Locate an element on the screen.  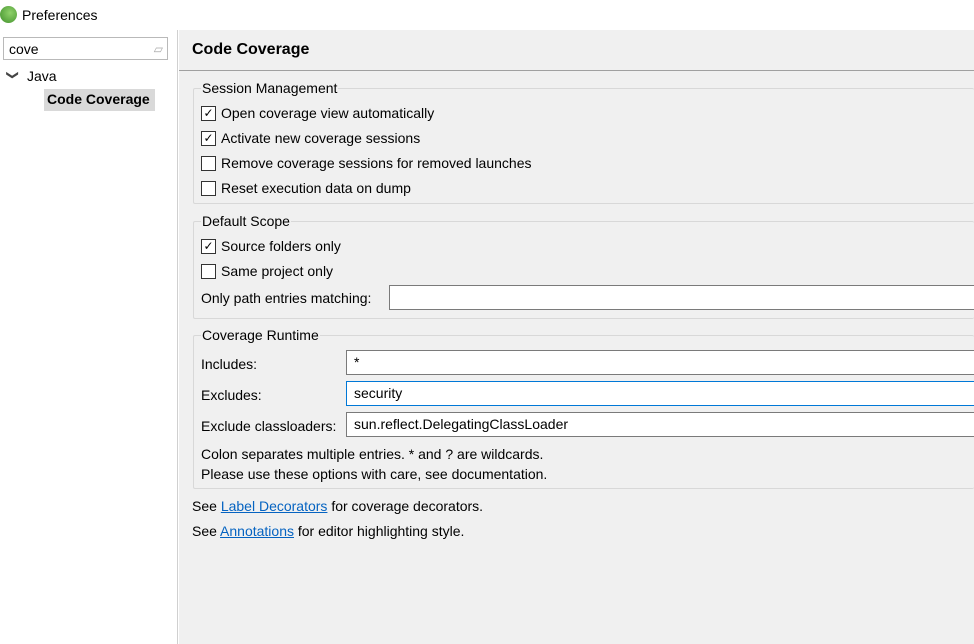
source-folders-only-checkbox: ✓ Source folders only is located at coordinates (271, 246).